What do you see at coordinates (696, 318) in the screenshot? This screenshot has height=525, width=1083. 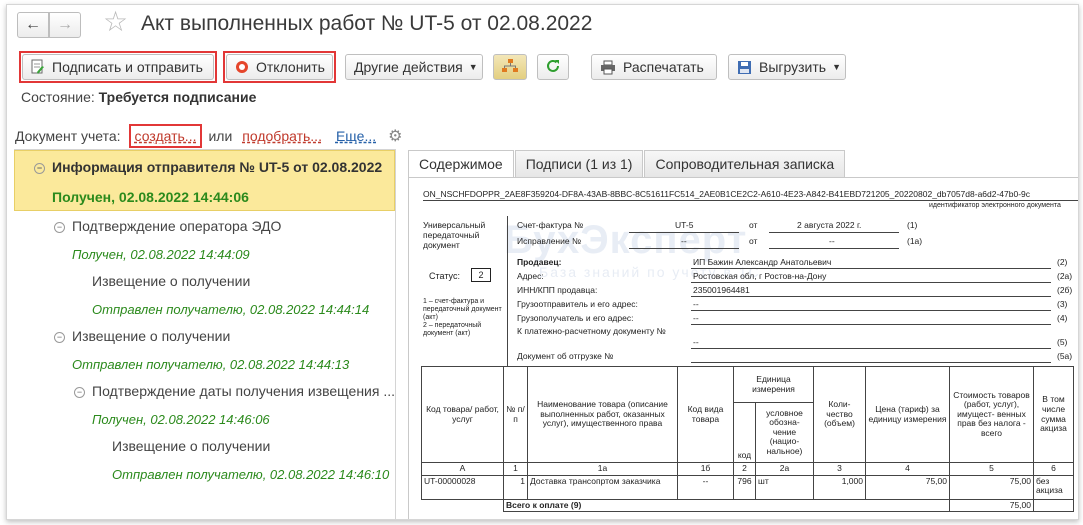 I see `consignee-value: --` at bounding box center [696, 318].